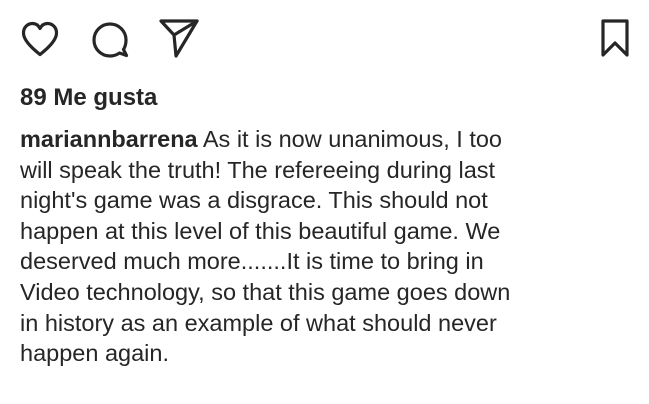  I want to click on caption-username: mariannbarrena, so click(109, 139).